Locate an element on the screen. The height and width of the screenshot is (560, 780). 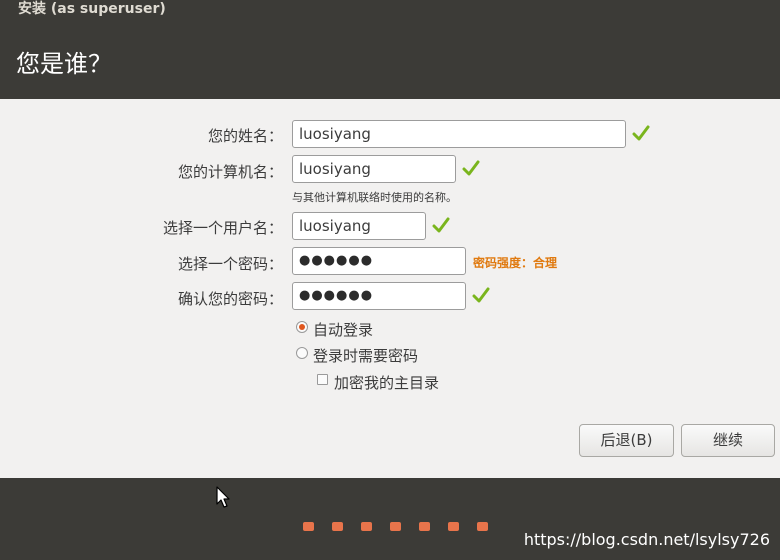
computer-name-label: 您的计算机名： is located at coordinates (230, 172).